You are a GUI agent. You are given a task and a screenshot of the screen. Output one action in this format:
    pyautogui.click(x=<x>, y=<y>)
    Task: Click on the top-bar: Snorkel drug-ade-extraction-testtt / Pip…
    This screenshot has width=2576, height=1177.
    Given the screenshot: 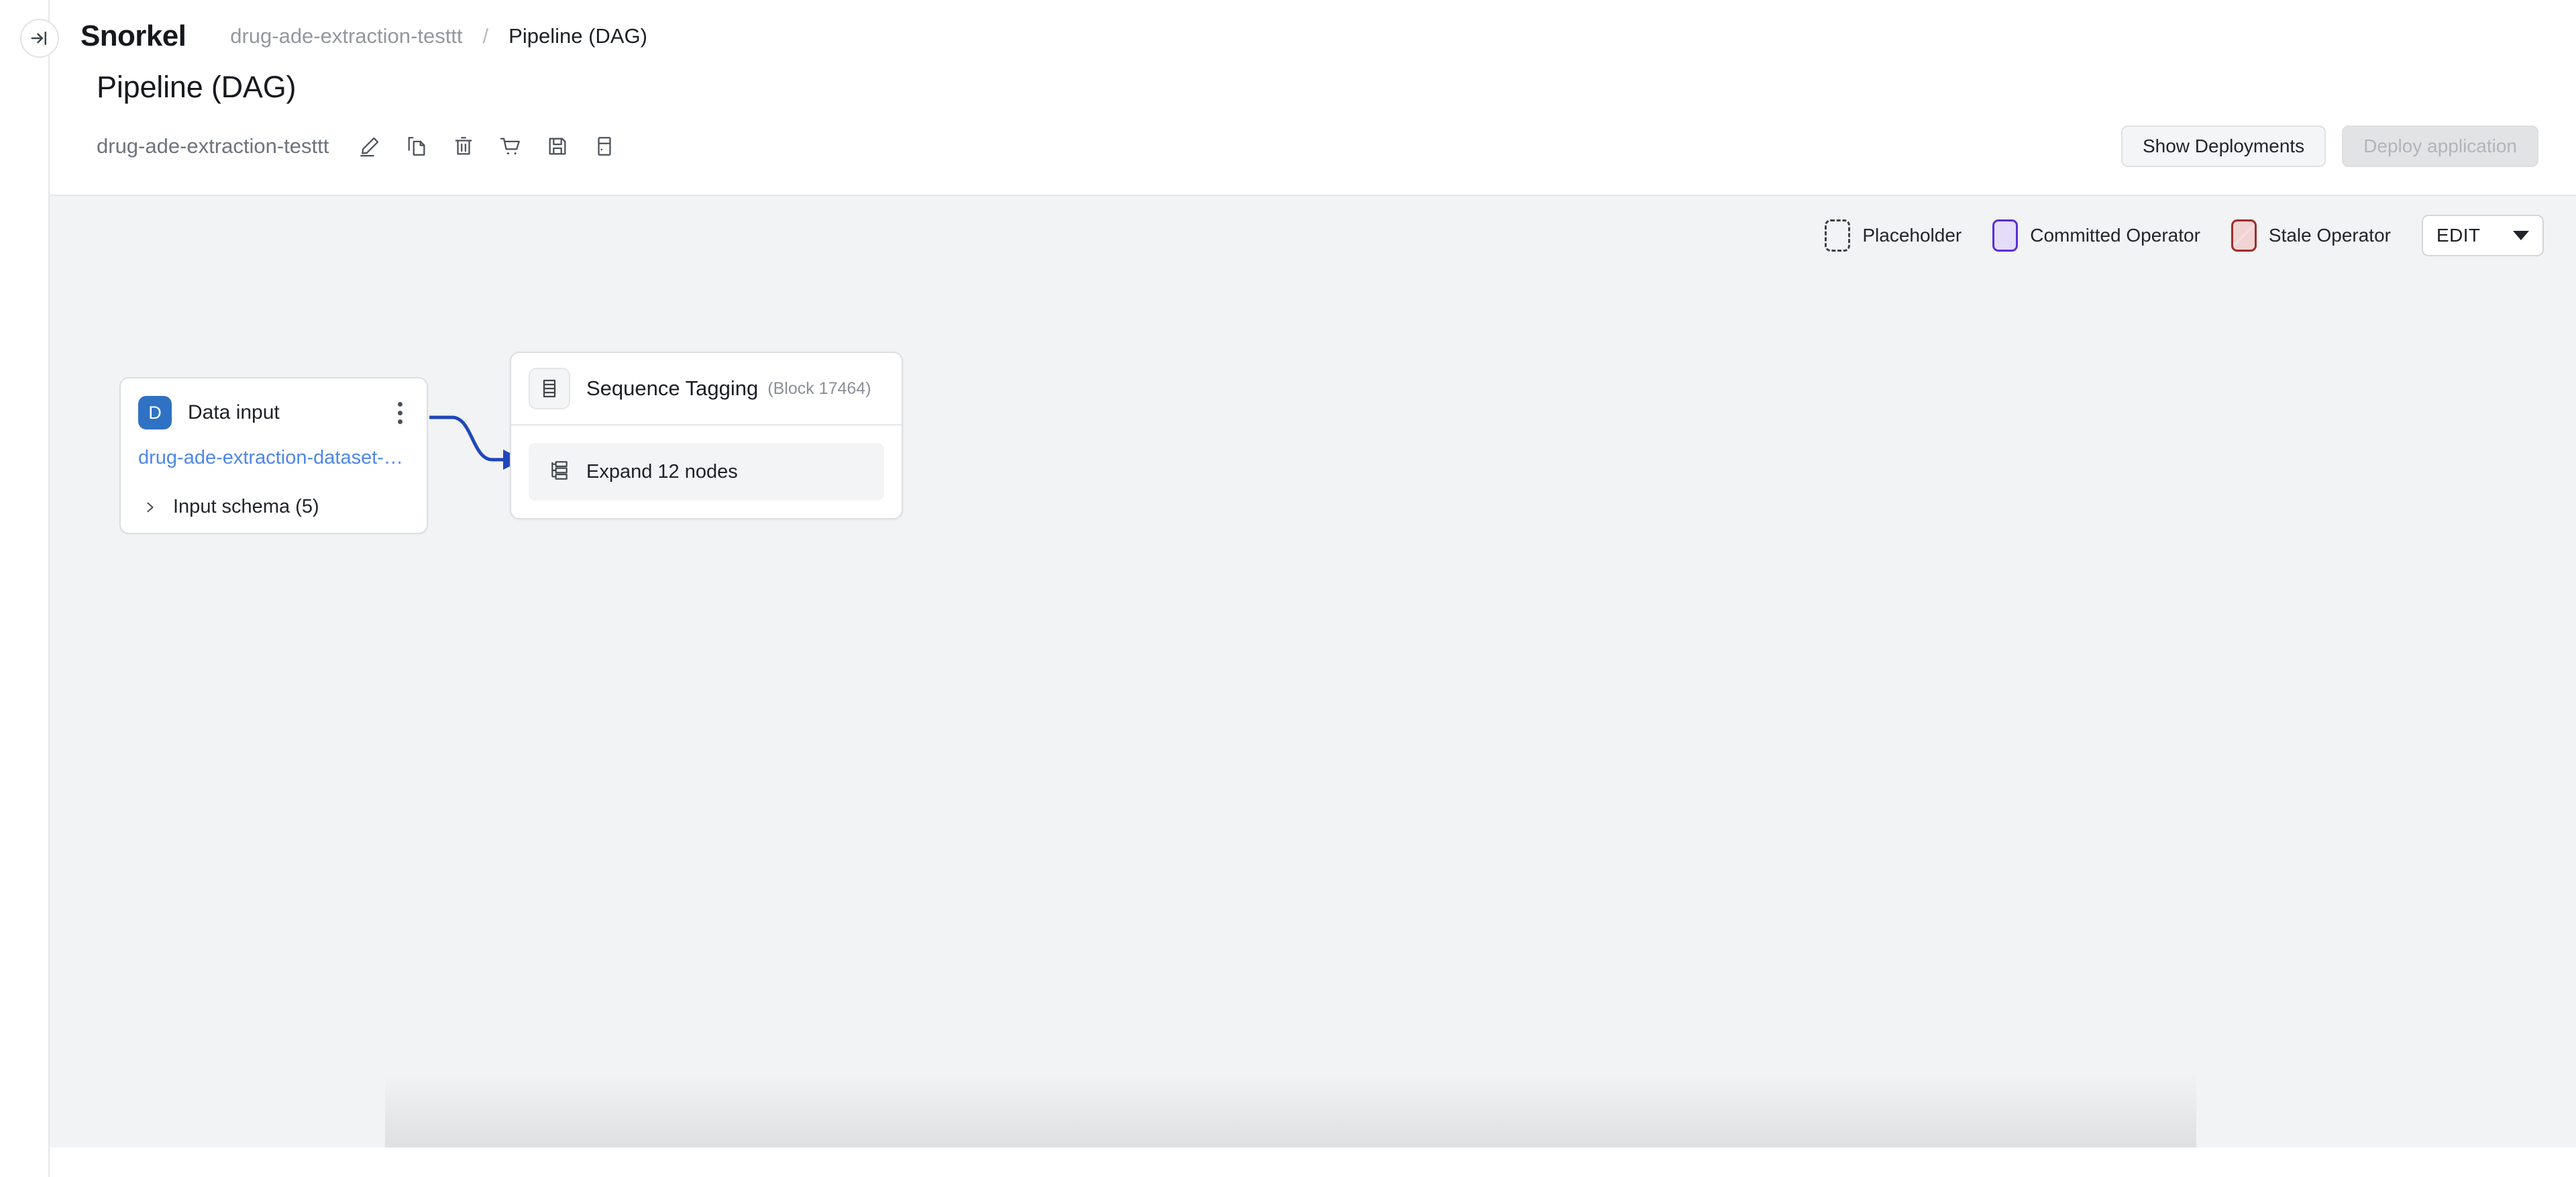 What is the action you would take?
    pyautogui.click(x=1313, y=36)
    